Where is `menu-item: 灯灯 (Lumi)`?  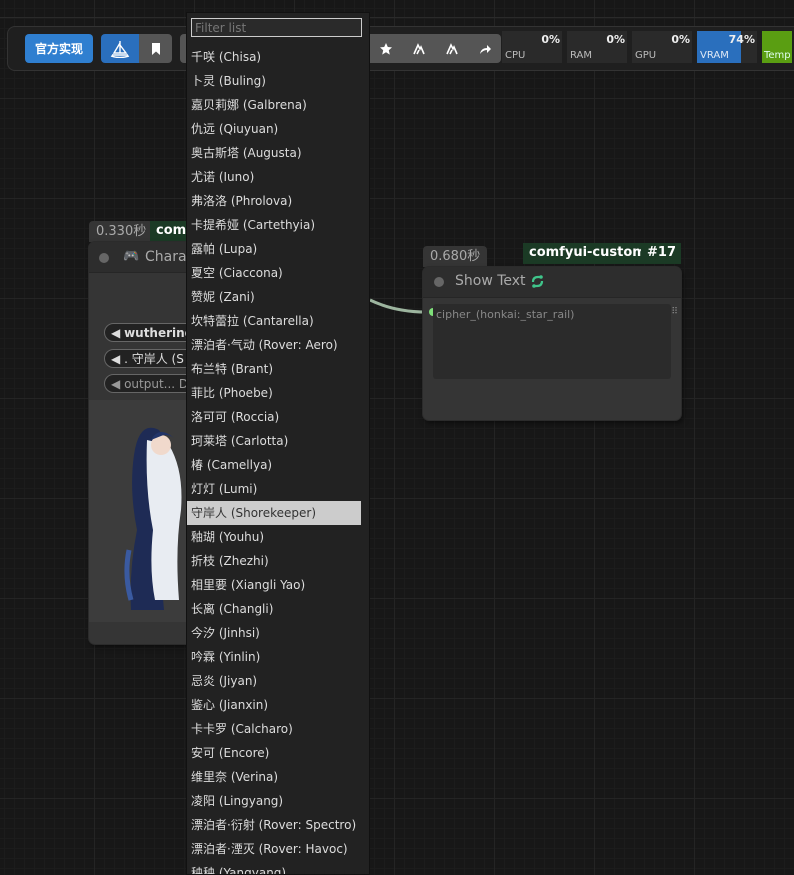 menu-item: 灯灯 (Lumi) is located at coordinates (274, 489).